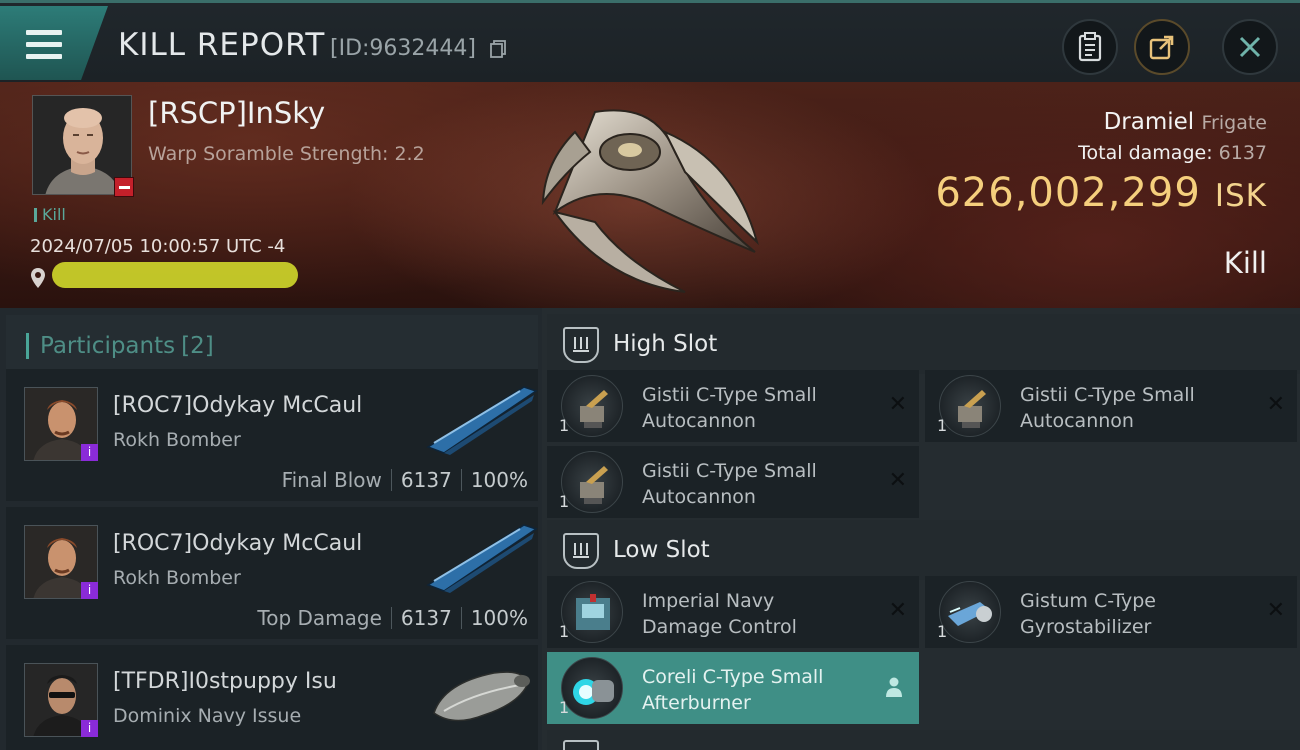 The height and width of the screenshot is (750, 1300). I want to click on close-icon, so click(1250, 47).